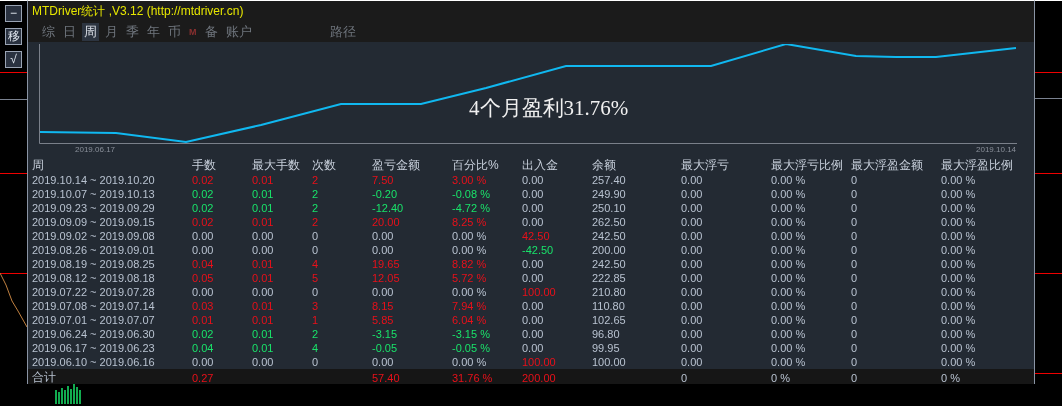 The image size is (1062, 406). I want to click on table-cell: 2019.10.14 ~ 2019.10.20, so click(93, 180).